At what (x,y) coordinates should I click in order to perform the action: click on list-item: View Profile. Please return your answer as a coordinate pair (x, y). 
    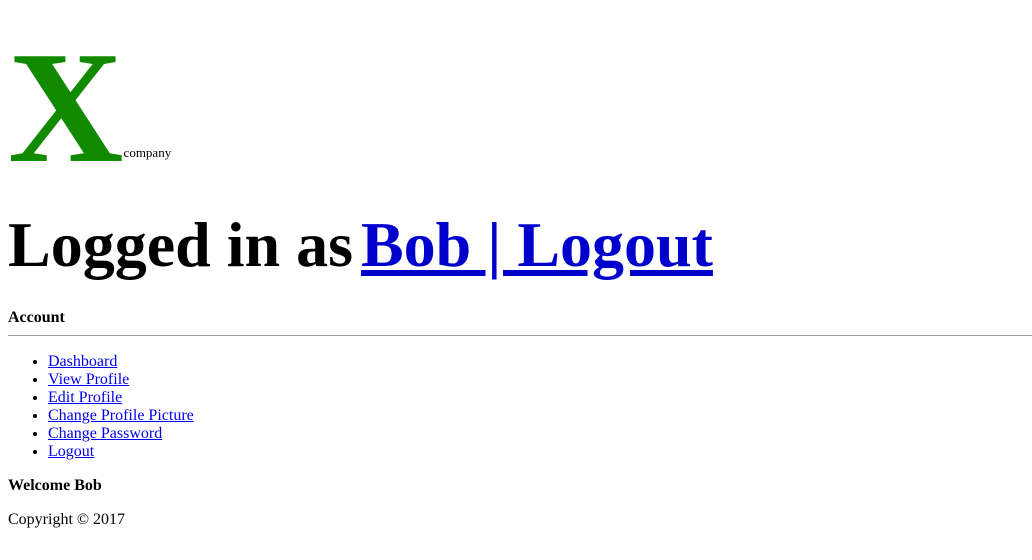
    Looking at the image, I should click on (121, 380).